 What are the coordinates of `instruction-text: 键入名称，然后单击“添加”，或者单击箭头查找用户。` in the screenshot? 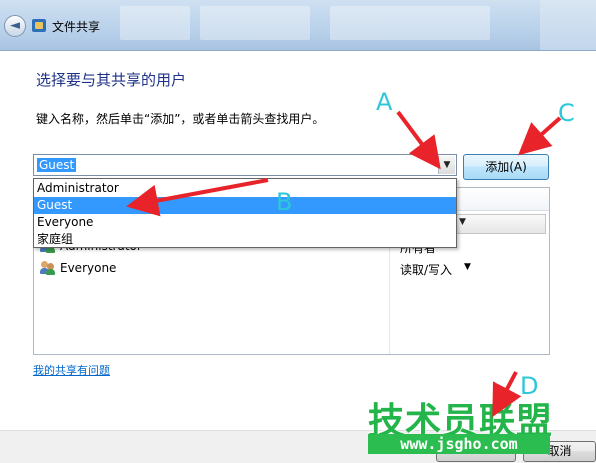 It's located at (180, 119).